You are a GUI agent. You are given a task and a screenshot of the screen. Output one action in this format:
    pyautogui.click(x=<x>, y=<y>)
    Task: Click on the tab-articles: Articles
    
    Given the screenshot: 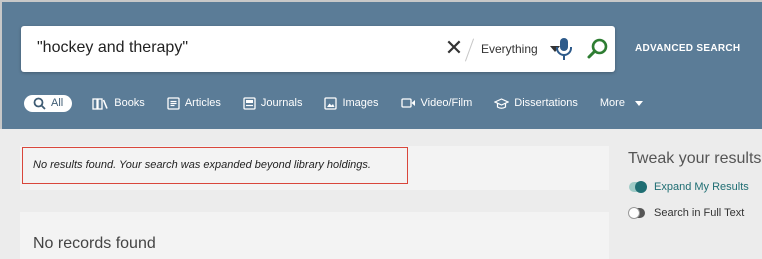 What is the action you would take?
    pyautogui.click(x=194, y=103)
    